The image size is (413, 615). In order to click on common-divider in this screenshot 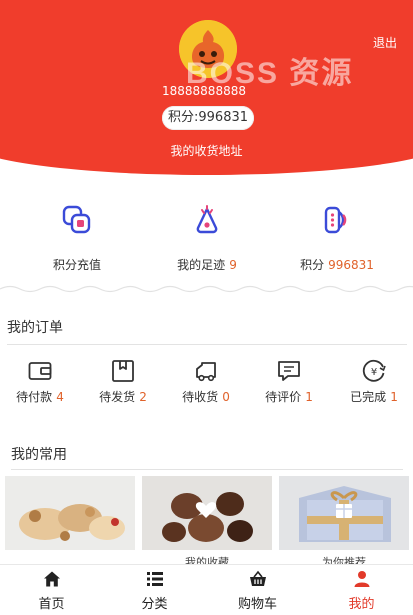, I will do `click(207, 469)`.